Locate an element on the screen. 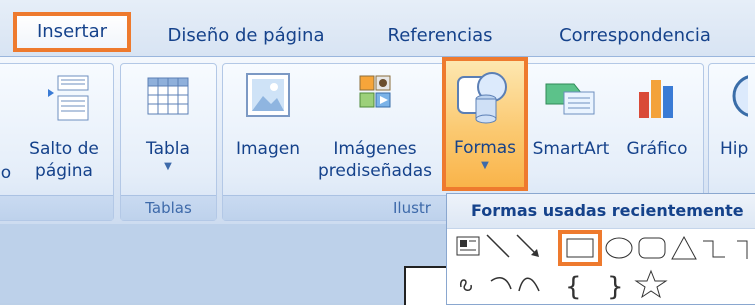  shapes-button: Formas ▼ is located at coordinates (485, 124).